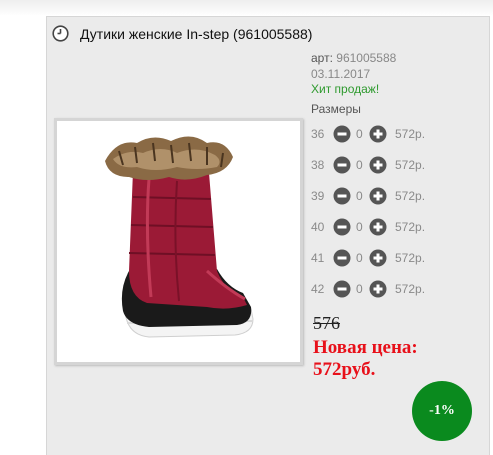 The image size is (493, 455). What do you see at coordinates (336, 109) in the screenshot?
I see `sizes-label: Размеры` at bounding box center [336, 109].